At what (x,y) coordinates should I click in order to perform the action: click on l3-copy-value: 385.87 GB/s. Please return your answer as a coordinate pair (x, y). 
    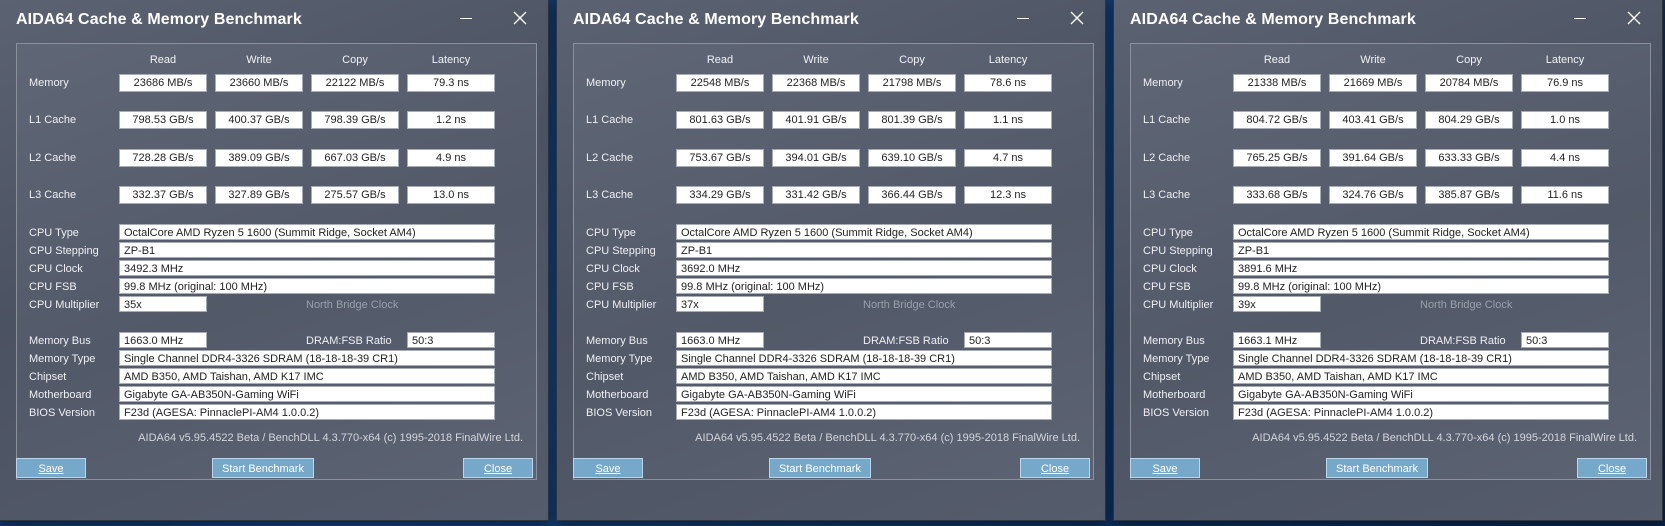
    Looking at the image, I should click on (1469, 195).